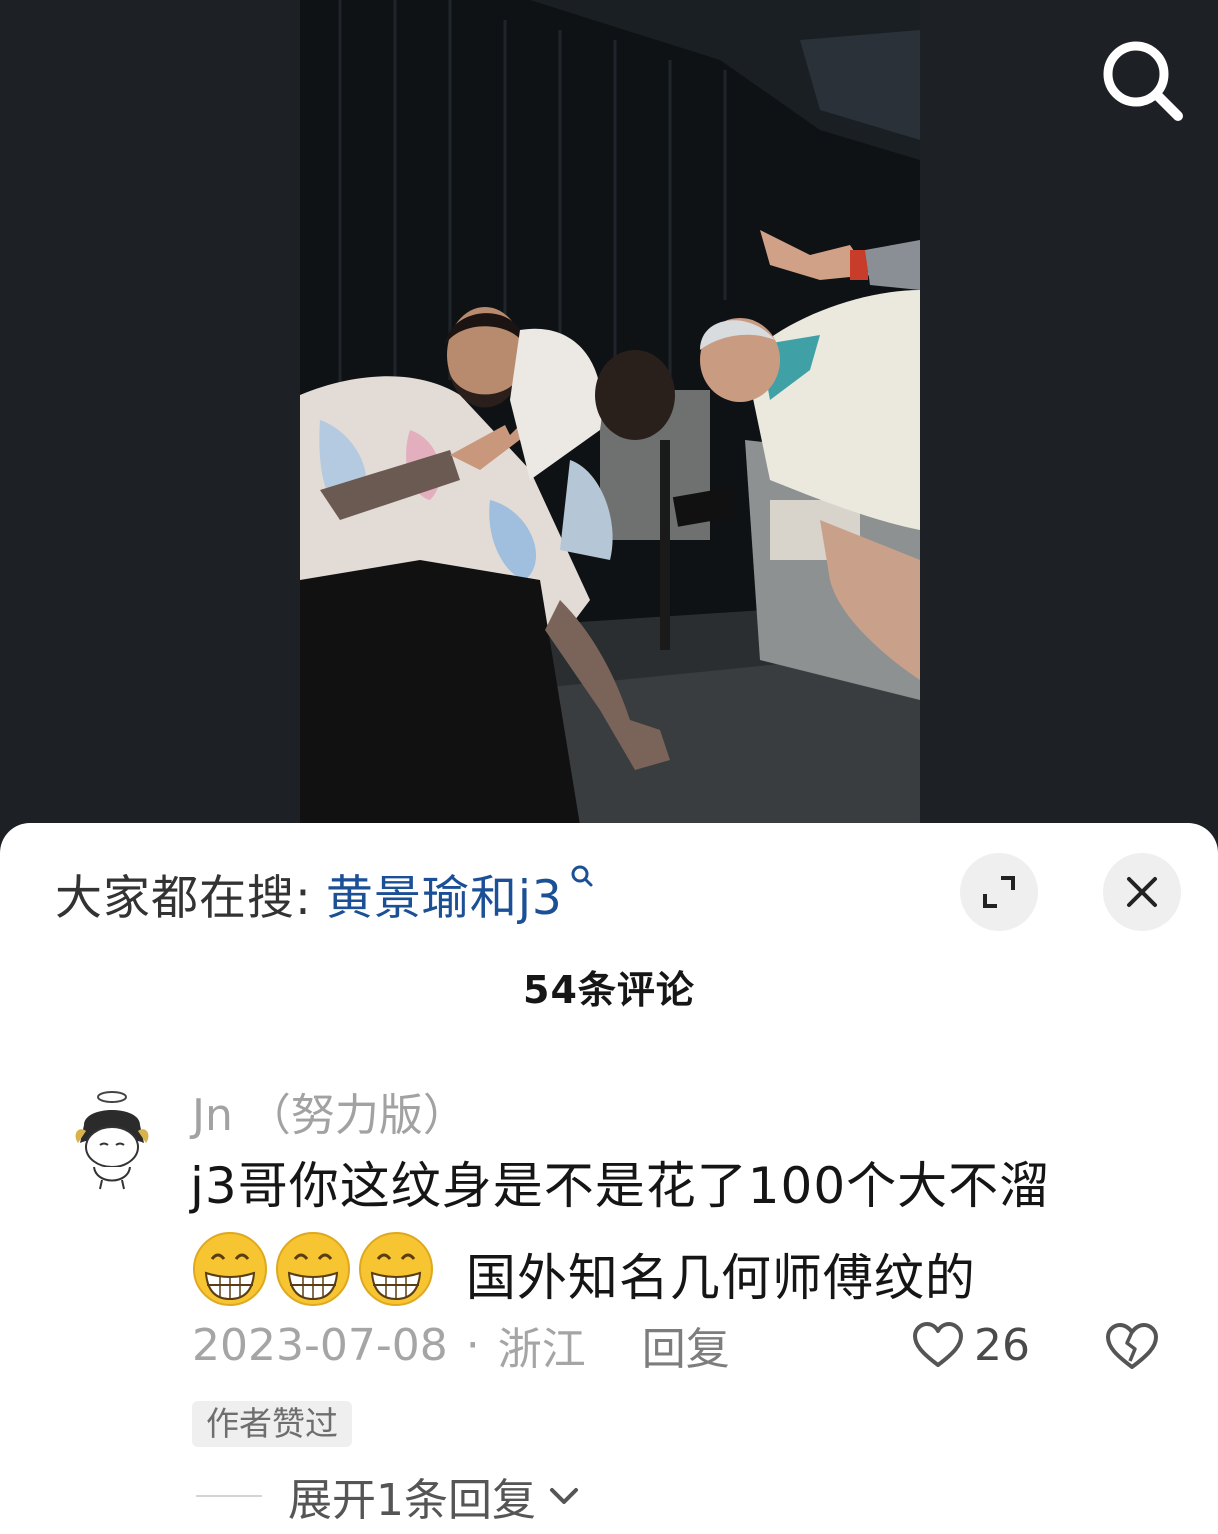 This screenshot has height=1534, width=1218. I want to click on broken-heart-icon, so click(1132, 1346).